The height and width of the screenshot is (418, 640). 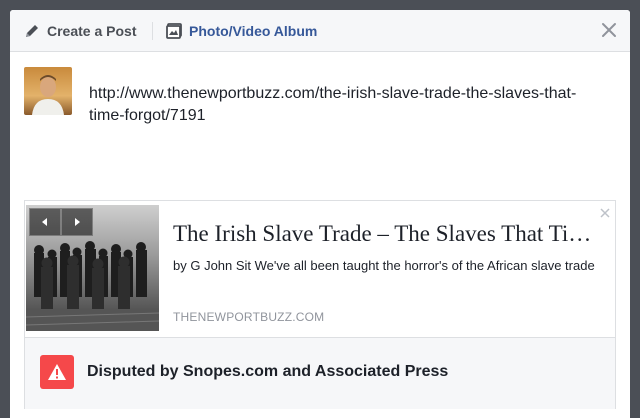 I want to click on image-nav, so click(x=61, y=222).